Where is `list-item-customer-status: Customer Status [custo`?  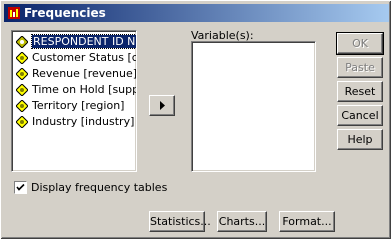 list-item-customer-status: Customer Status [custo is located at coordinates (75, 58).